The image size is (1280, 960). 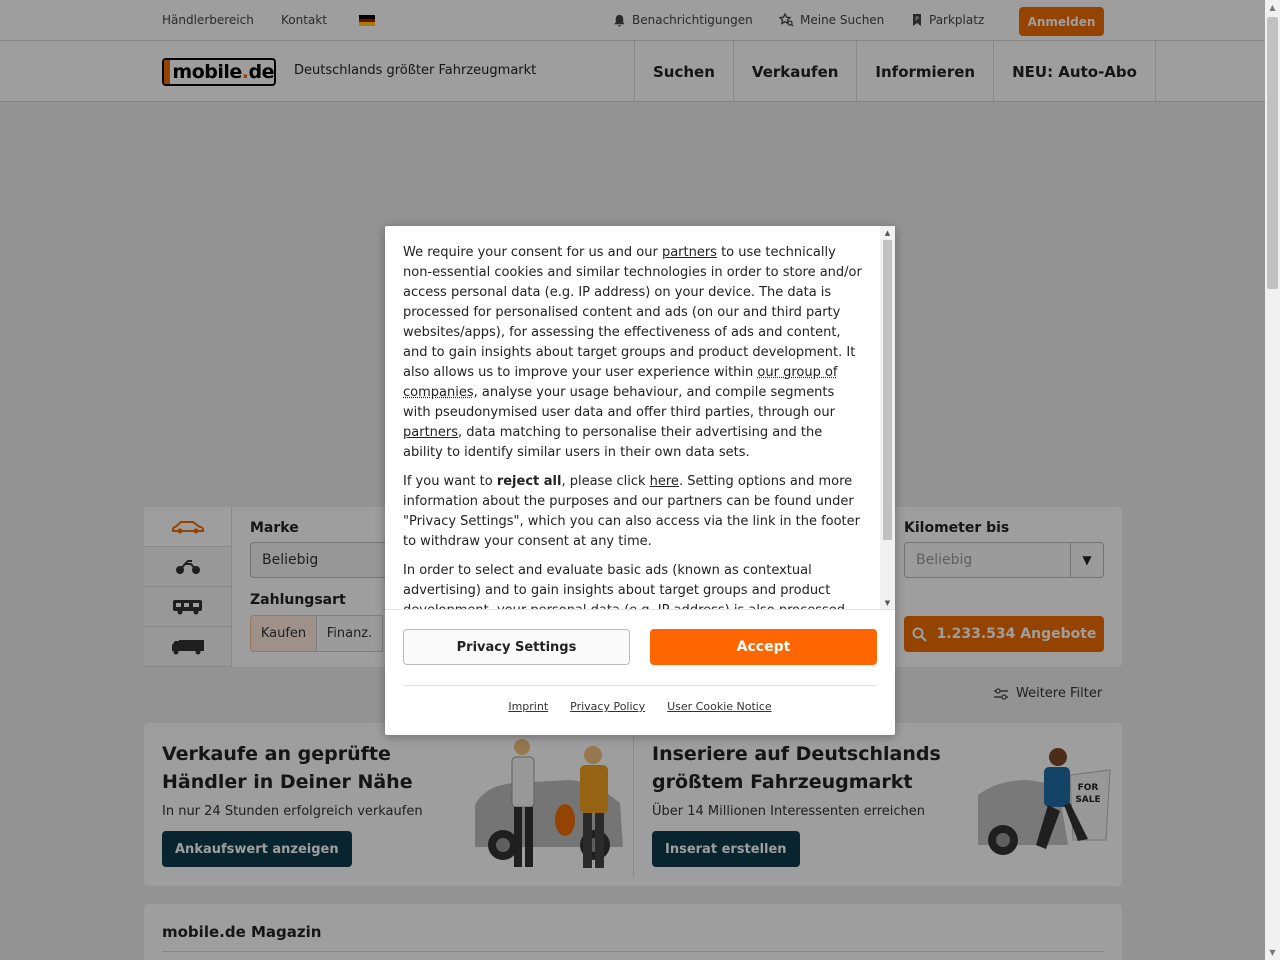 What do you see at coordinates (689, 252) in the screenshot?
I see `partners-link: partners` at bounding box center [689, 252].